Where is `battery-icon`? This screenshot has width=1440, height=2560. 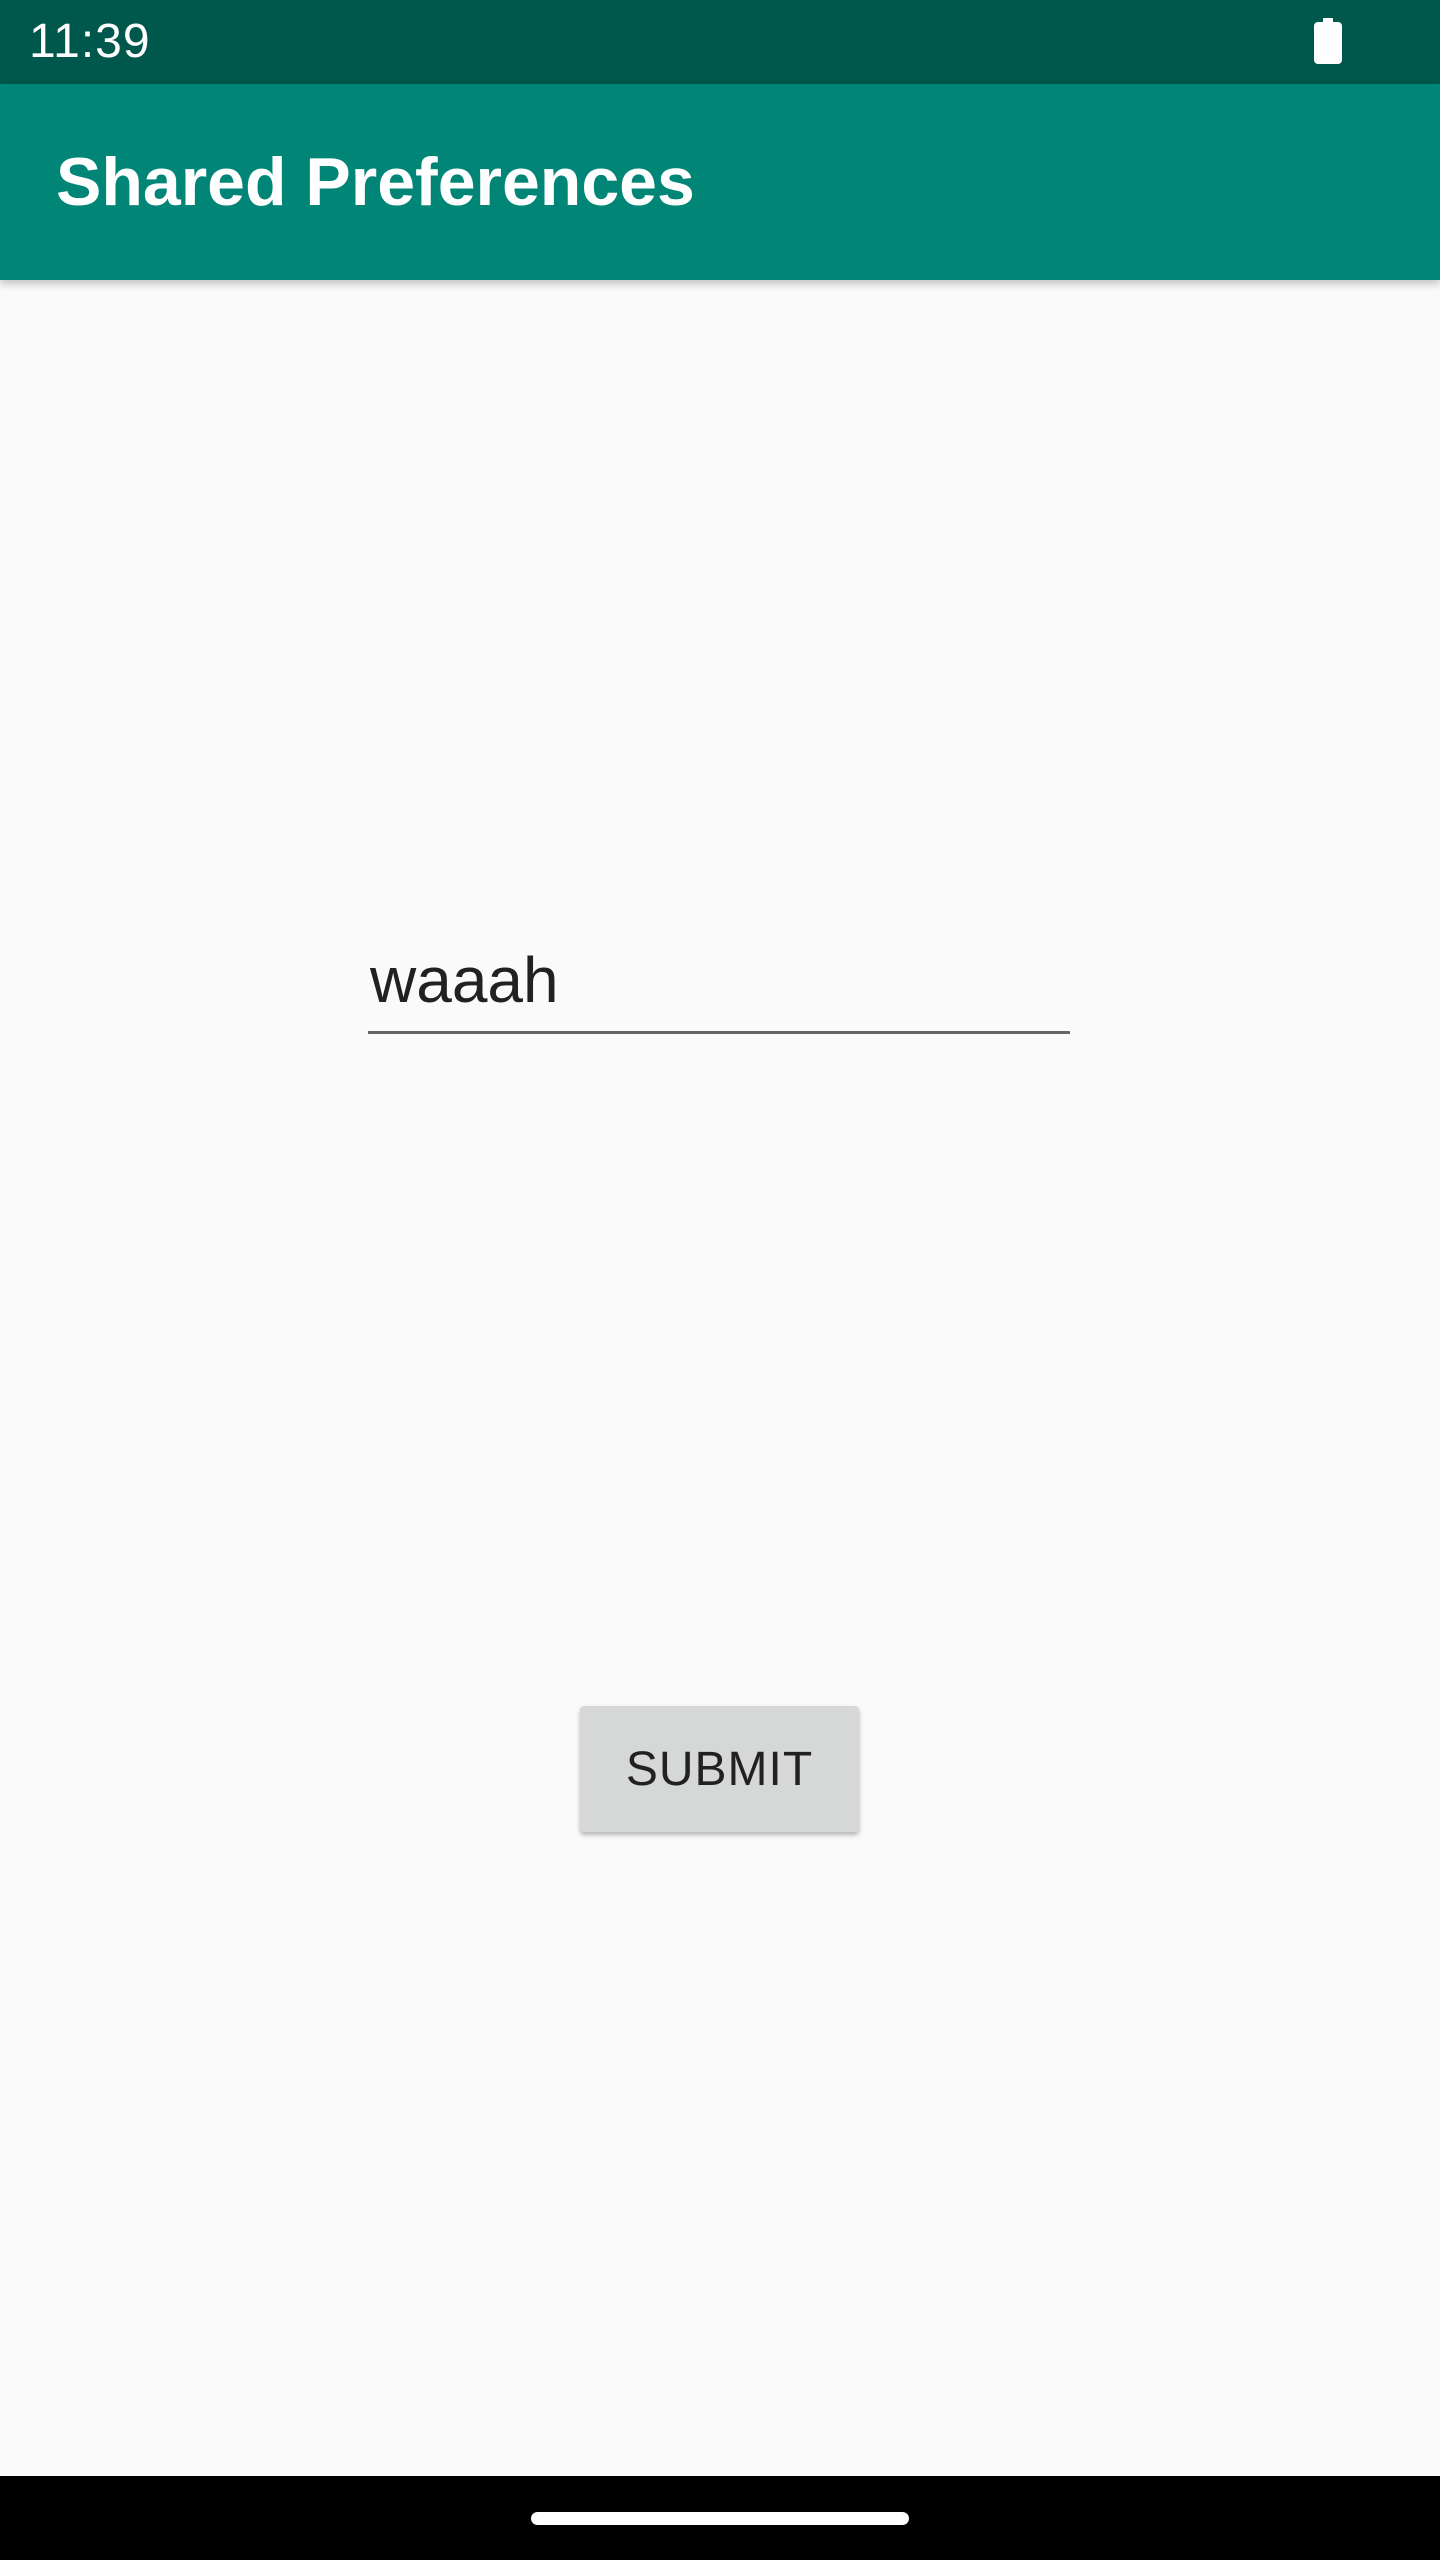 battery-icon is located at coordinates (1328, 41).